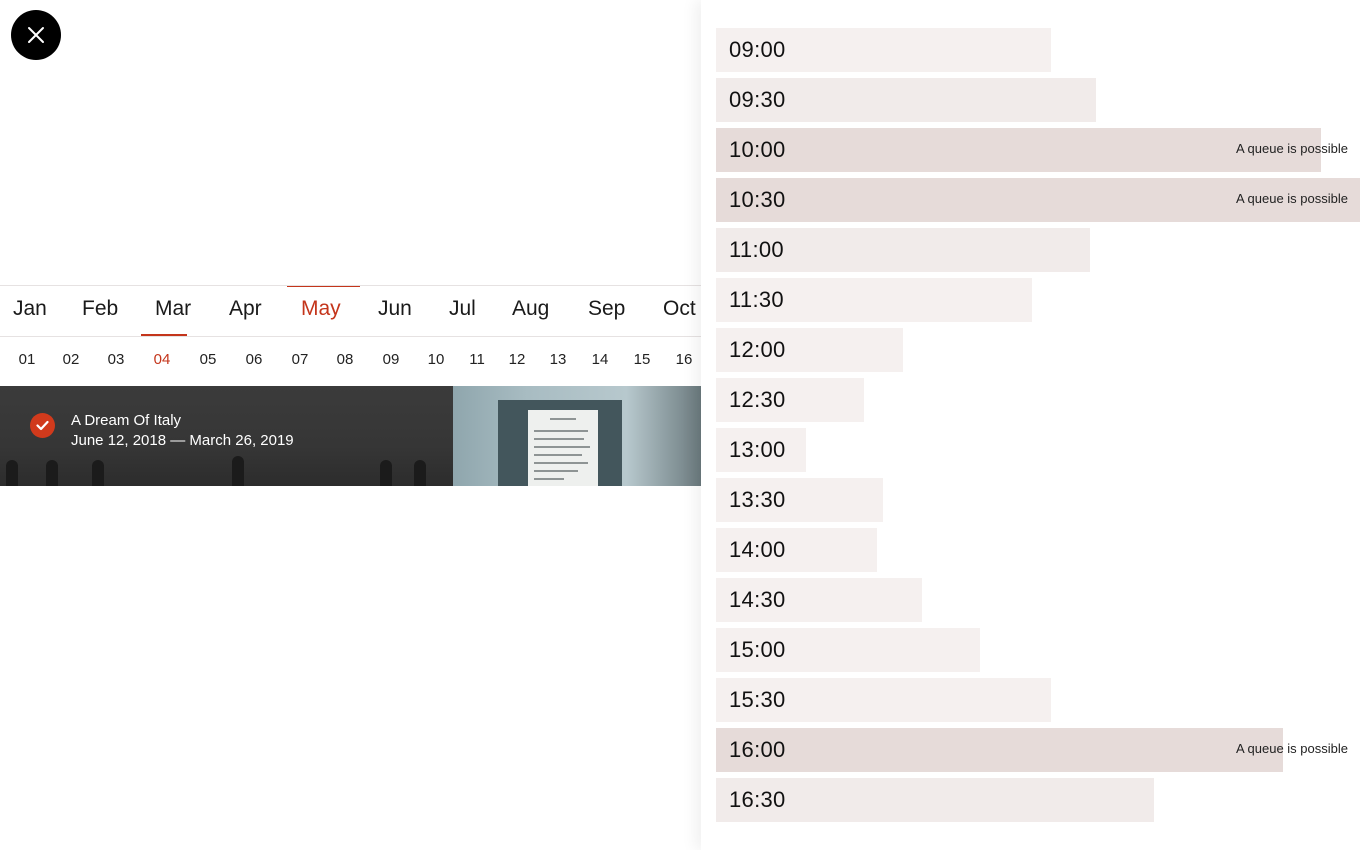 The height and width of the screenshot is (850, 1360). I want to click on month-jun: Jun, so click(395, 311).